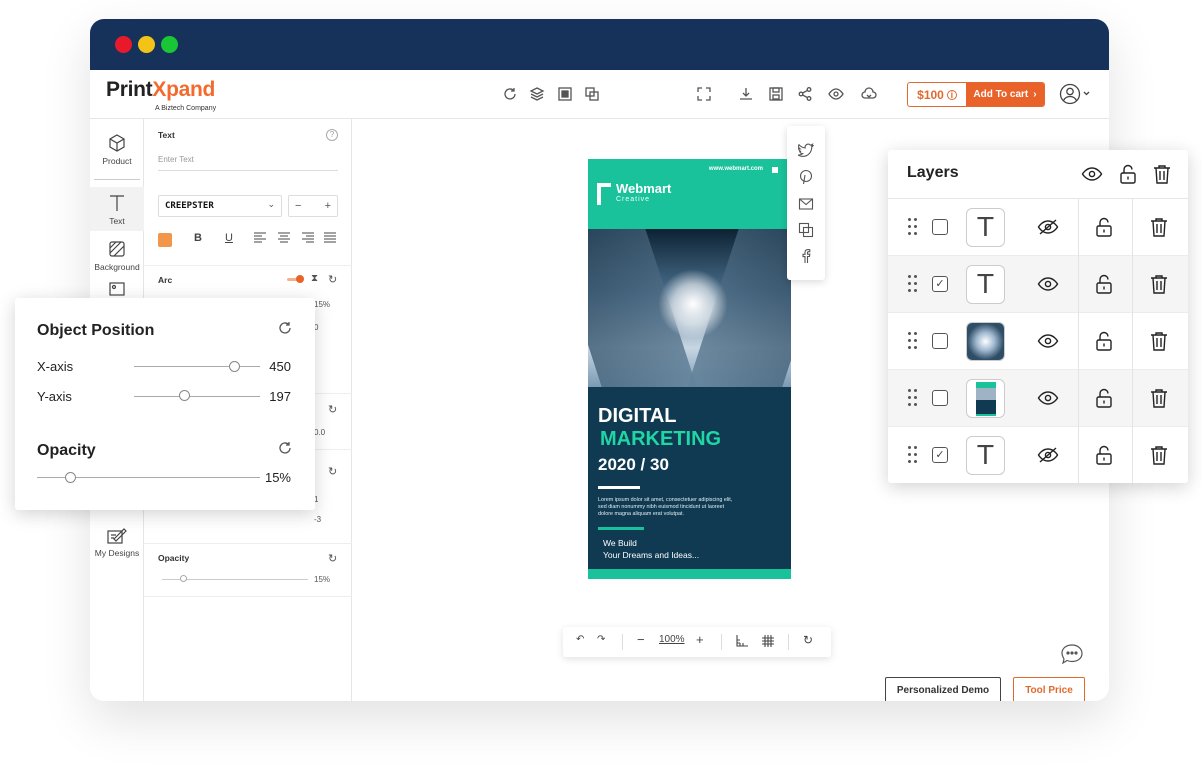  I want to click on chat-icon, so click(1072, 654).